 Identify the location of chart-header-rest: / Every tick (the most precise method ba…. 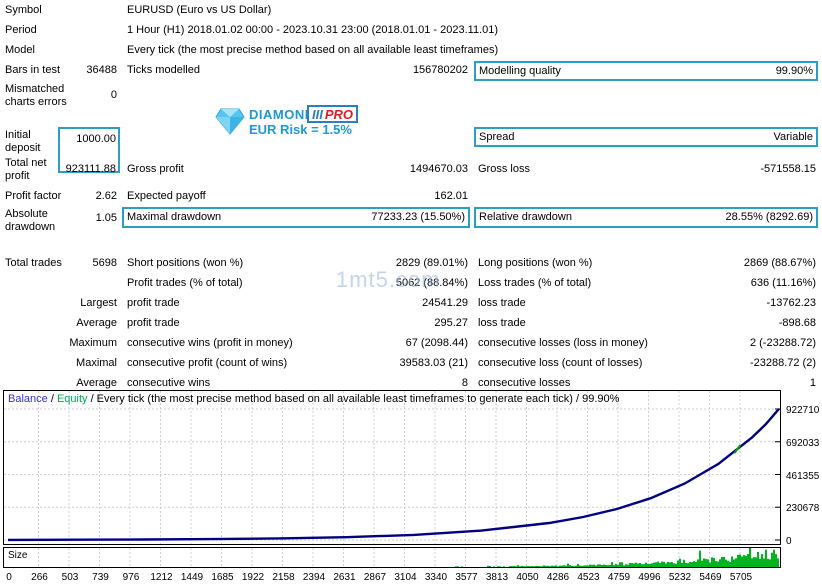
(353, 399).